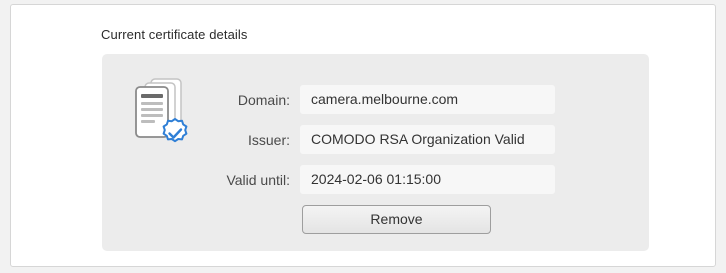 Image resolution: width=726 pixels, height=273 pixels. I want to click on domain-label: Domain:, so click(263, 100).